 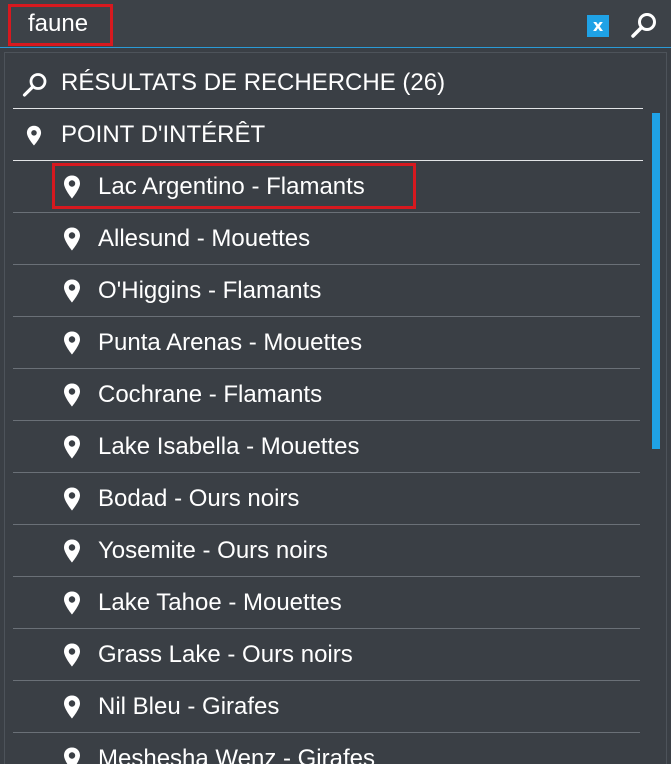 I want to click on result-item: Yosemite - Ours noirs, so click(x=326, y=551).